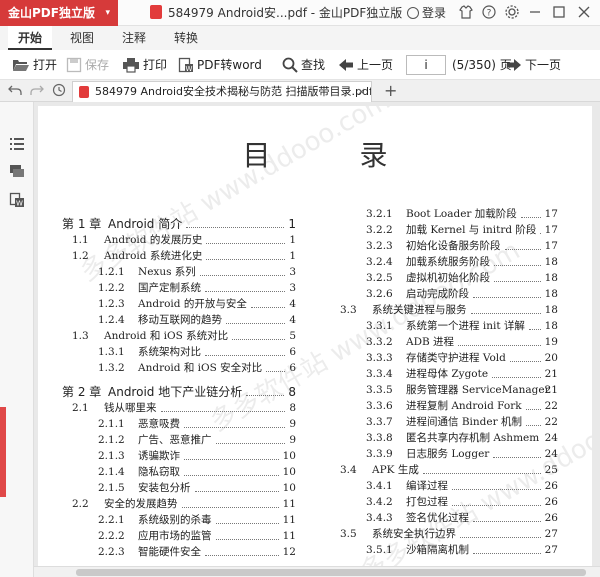  What do you see at coordinates (426, 65) in the screenshot?
I see `page-number-input: i` at bounding box center [426, 65].